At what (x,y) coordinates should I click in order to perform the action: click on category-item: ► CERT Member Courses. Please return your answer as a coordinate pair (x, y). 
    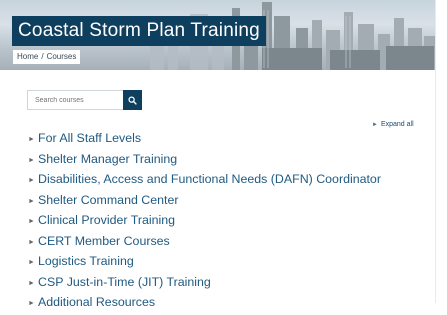
    Looking at the image, I should click on (204, 241).